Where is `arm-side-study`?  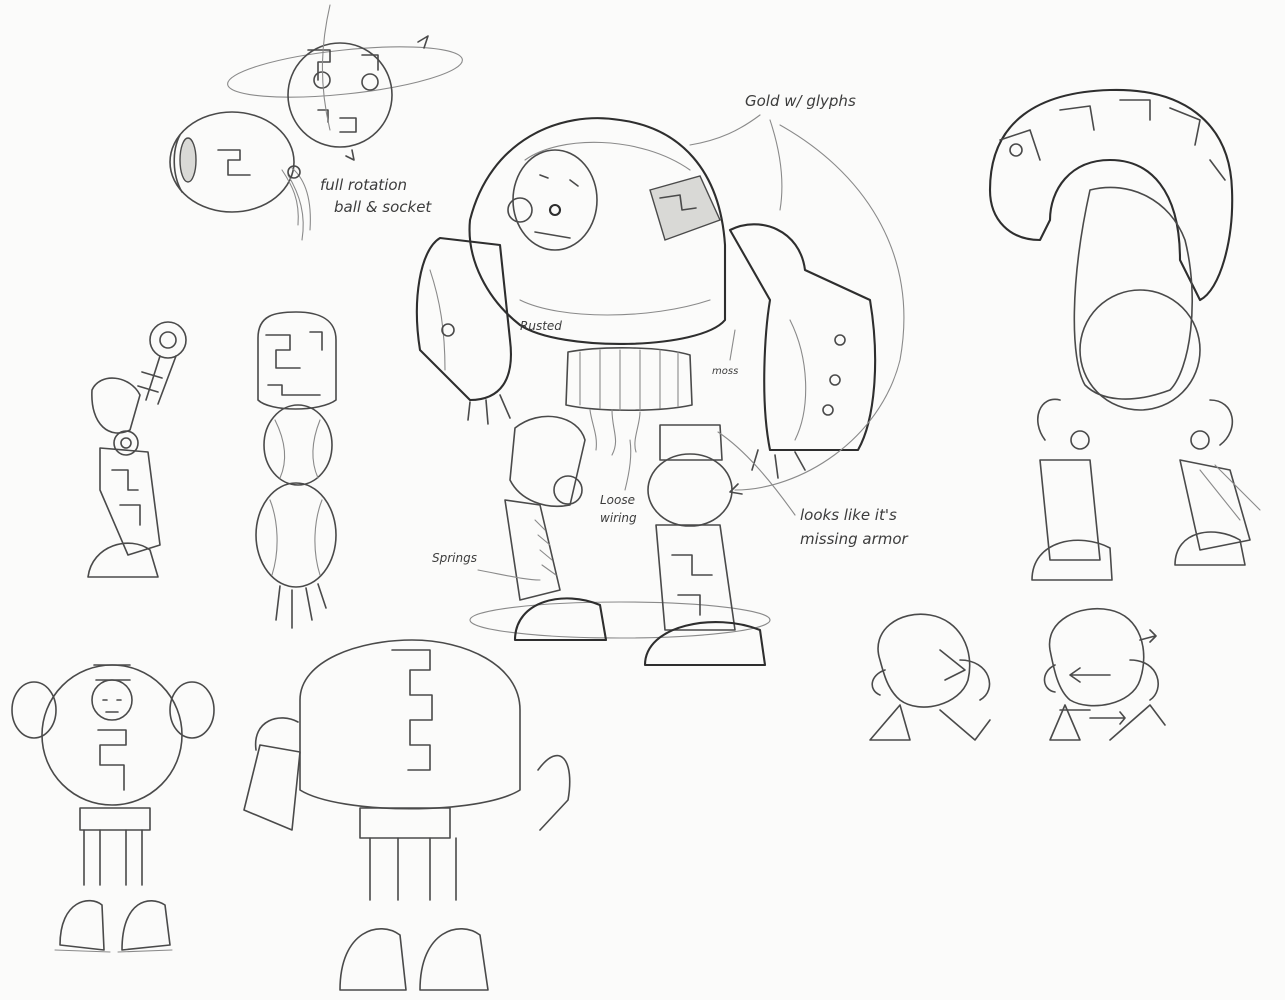
arm-side-study is located at coordinates (137, 449).